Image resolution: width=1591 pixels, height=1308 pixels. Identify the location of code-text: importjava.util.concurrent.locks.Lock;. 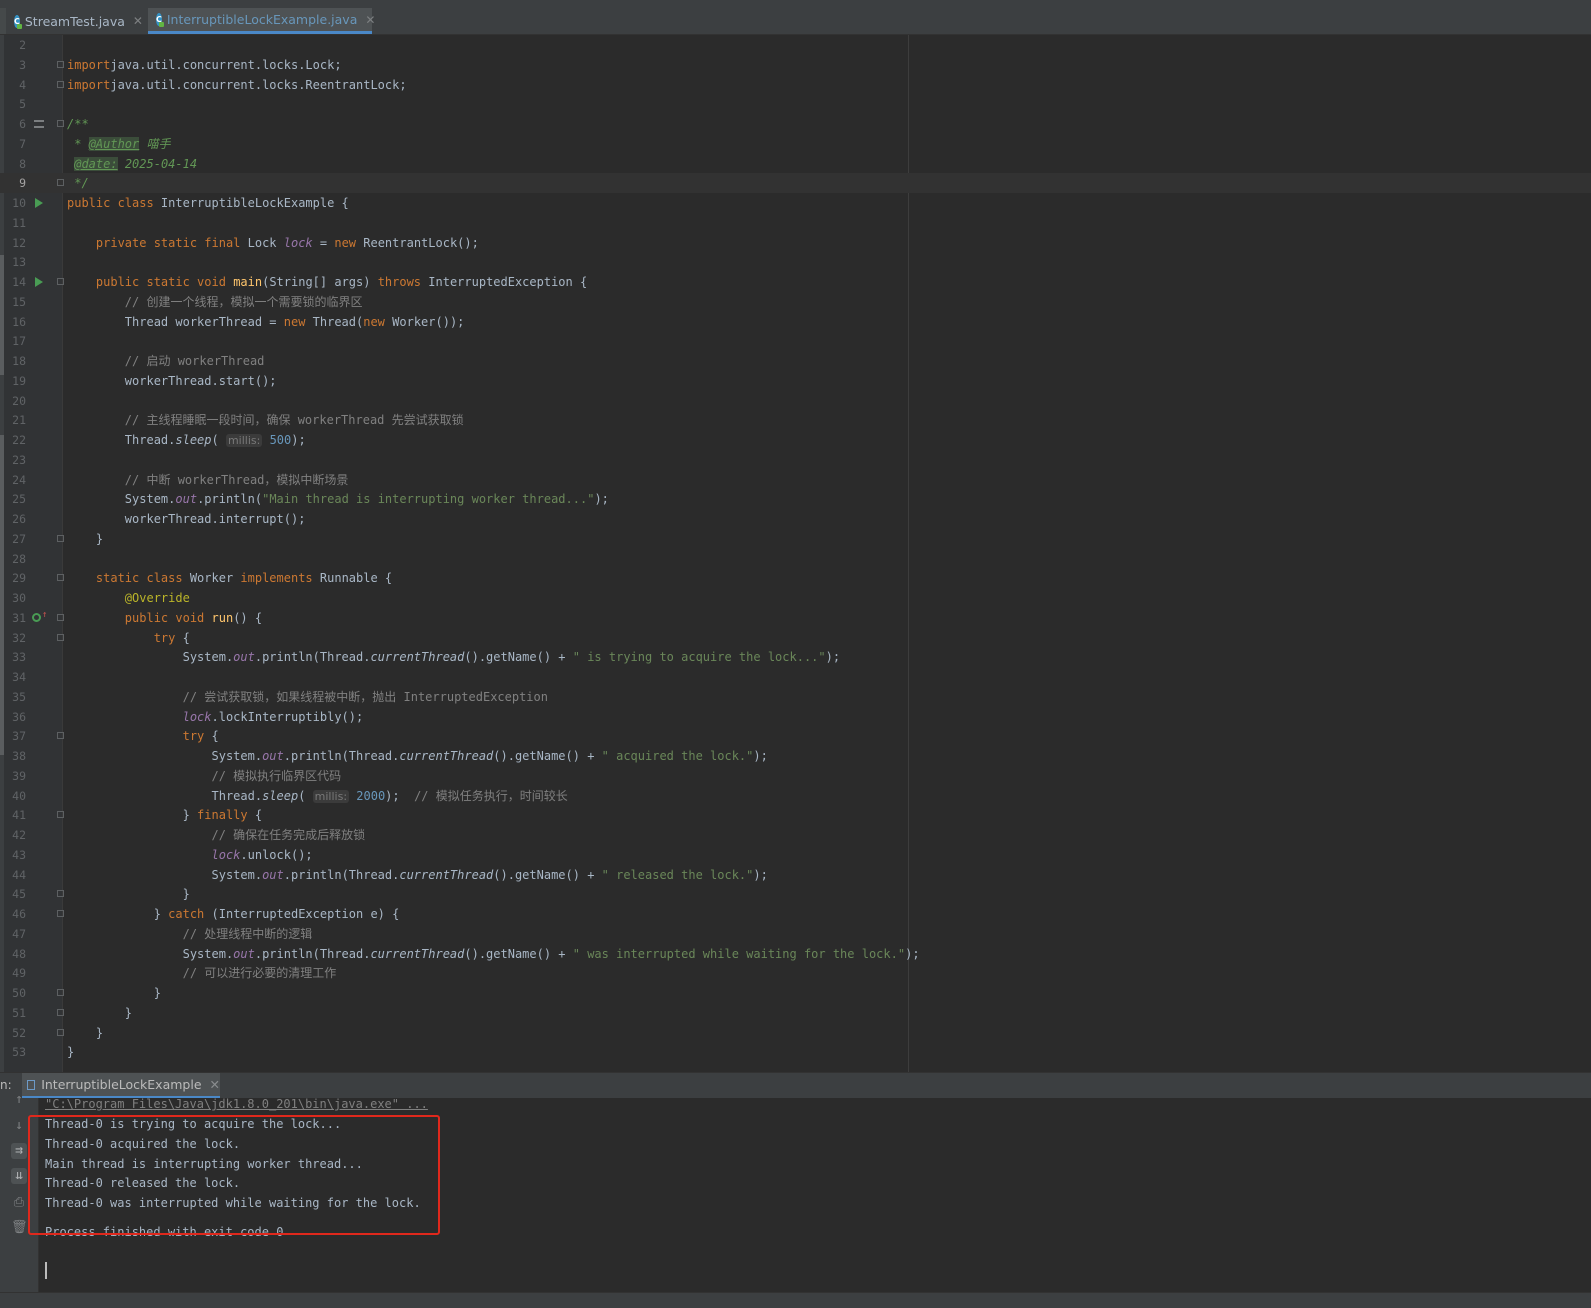
(204, 65).